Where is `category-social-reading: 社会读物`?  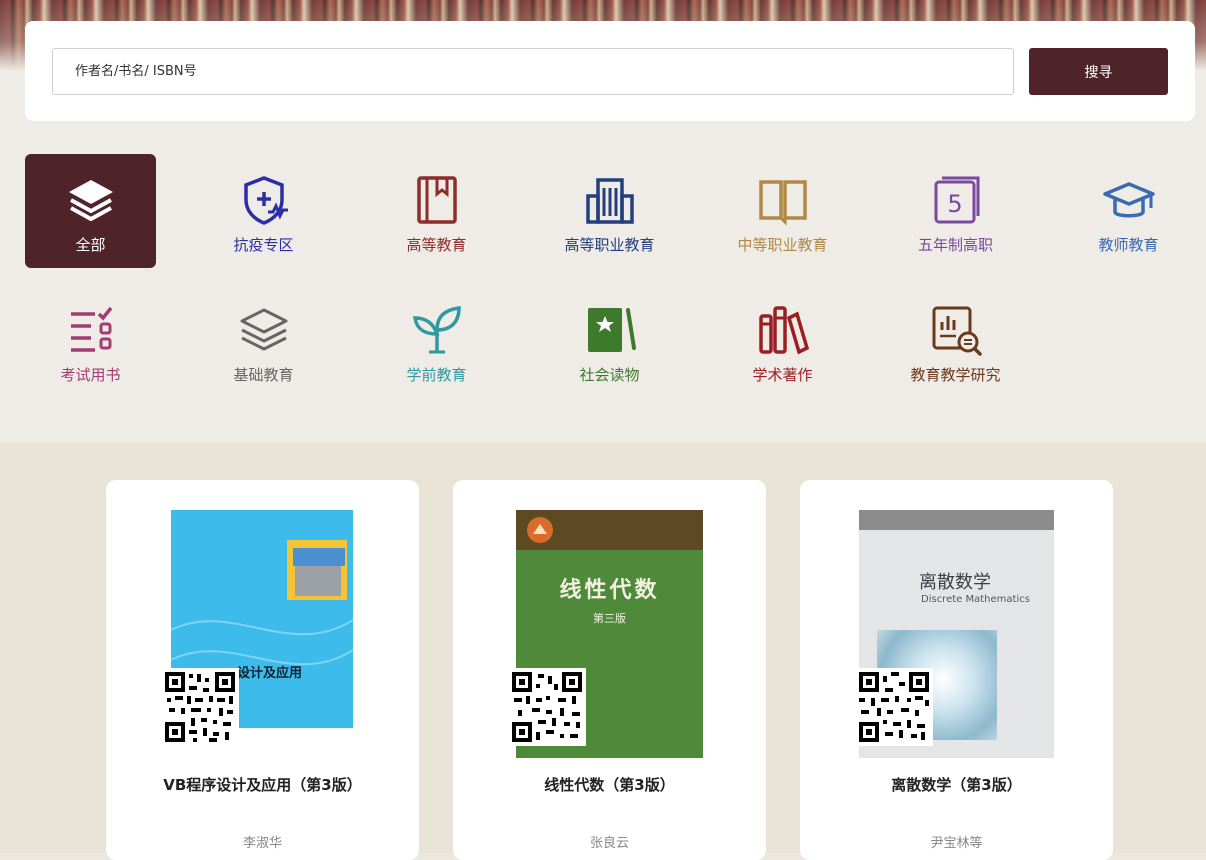
category-social-reading: 社会读物 is located at coordinates (609, 341).